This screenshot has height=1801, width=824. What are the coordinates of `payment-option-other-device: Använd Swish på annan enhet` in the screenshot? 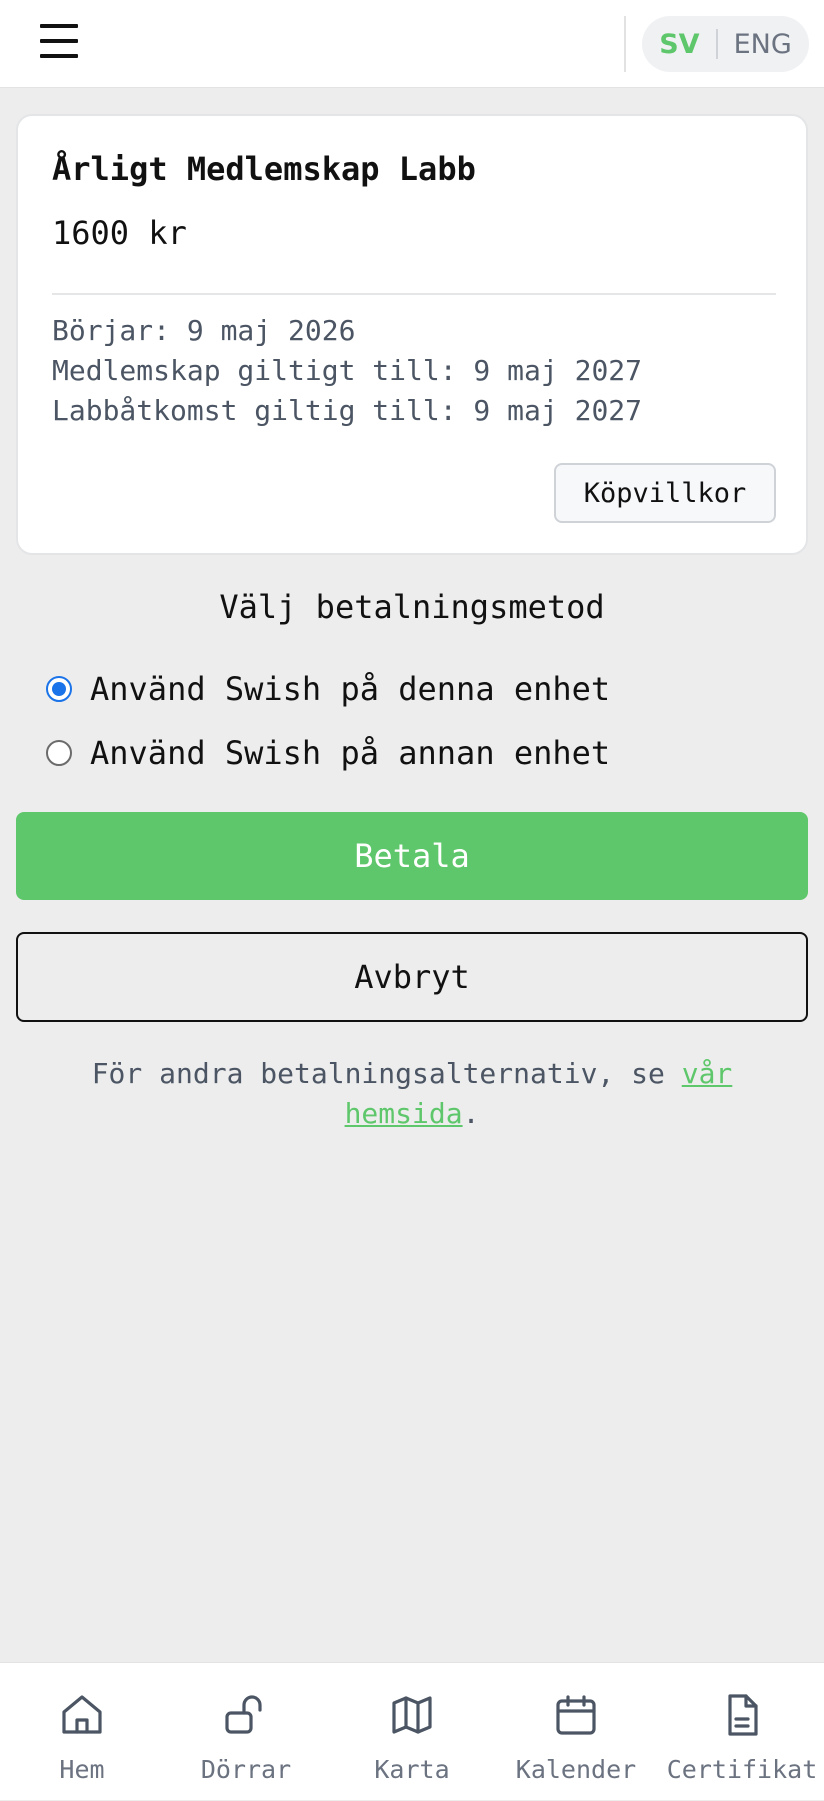 It's located at (328, 753).